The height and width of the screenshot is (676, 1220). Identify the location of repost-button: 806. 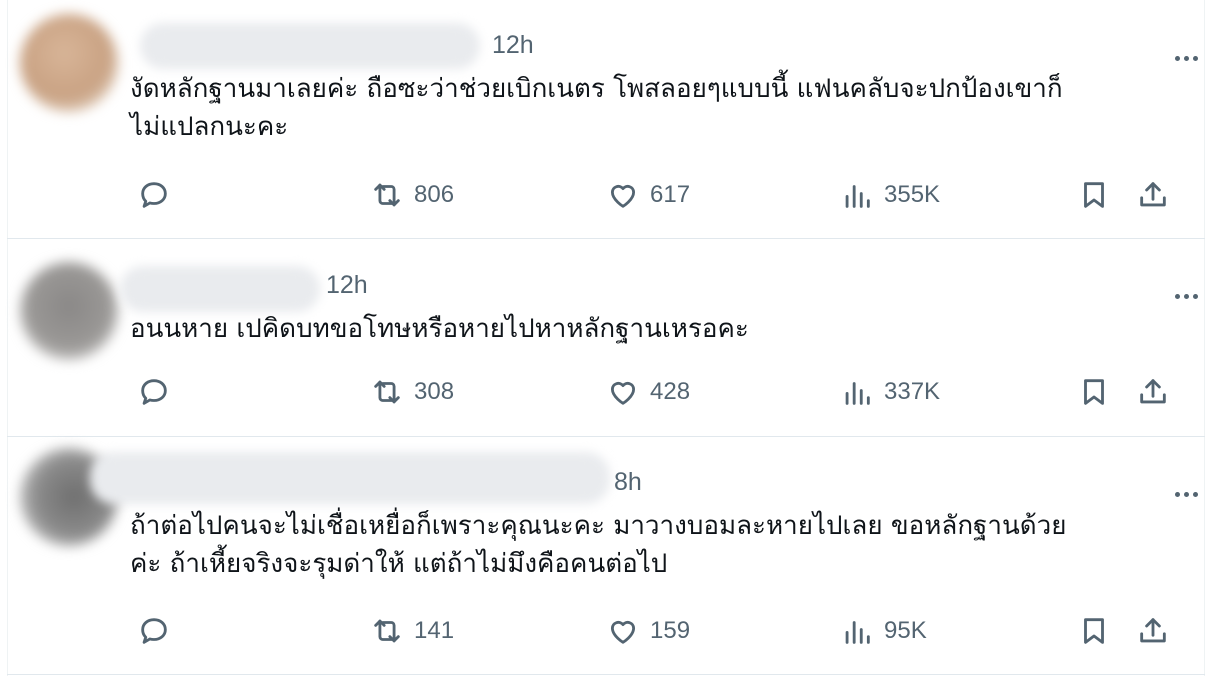
(412, 195).